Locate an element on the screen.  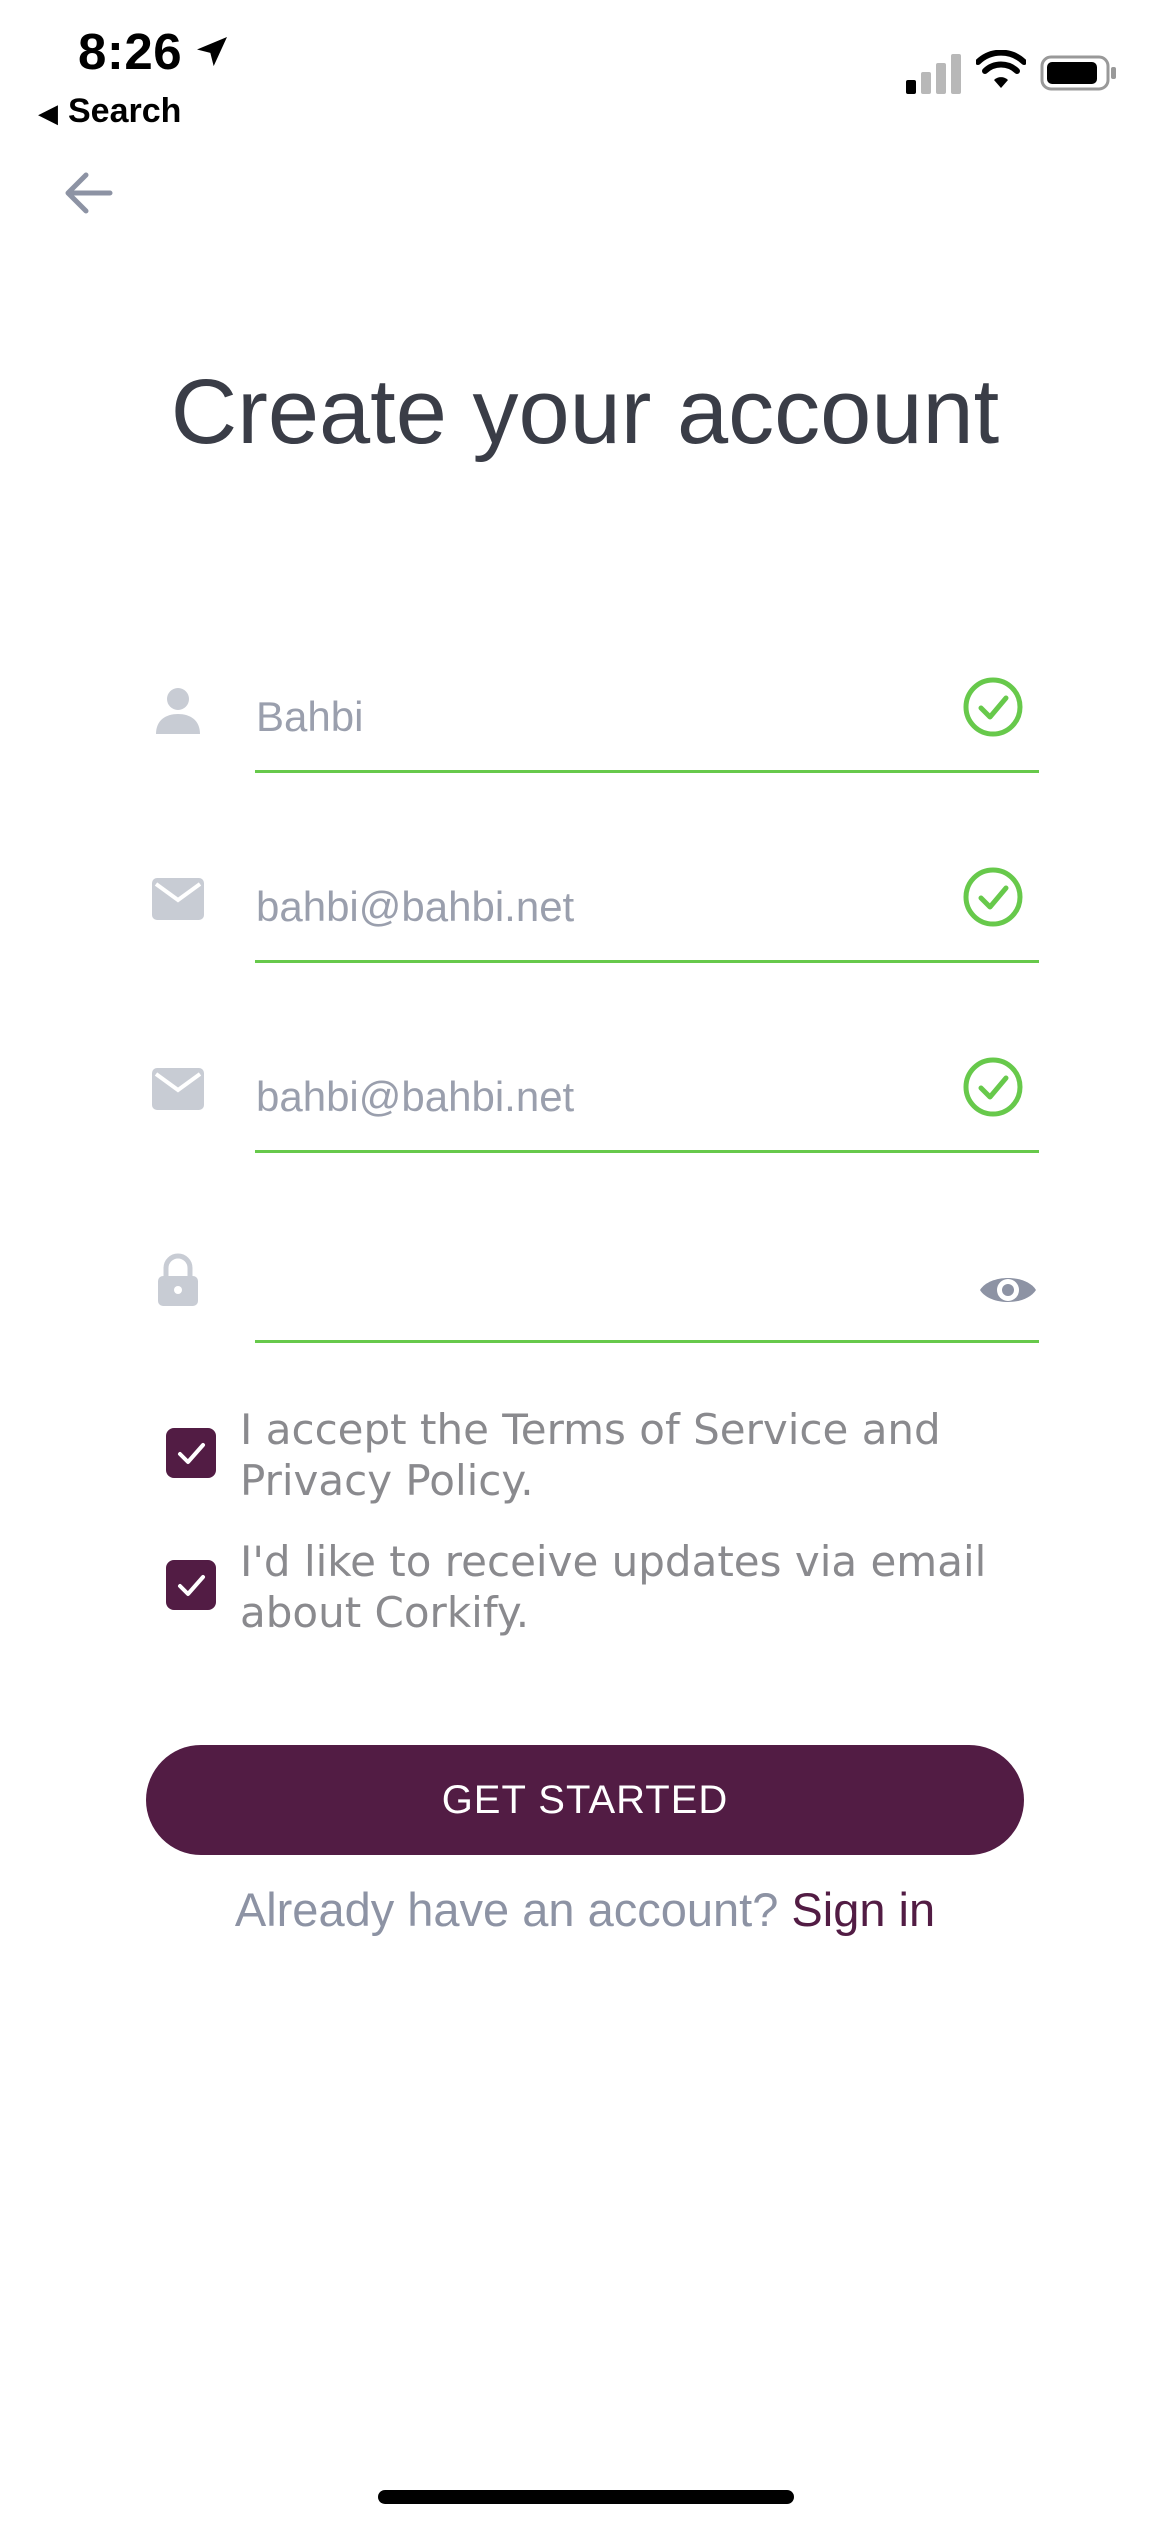
arrow-left-icon is located at coordinates (89, 193).